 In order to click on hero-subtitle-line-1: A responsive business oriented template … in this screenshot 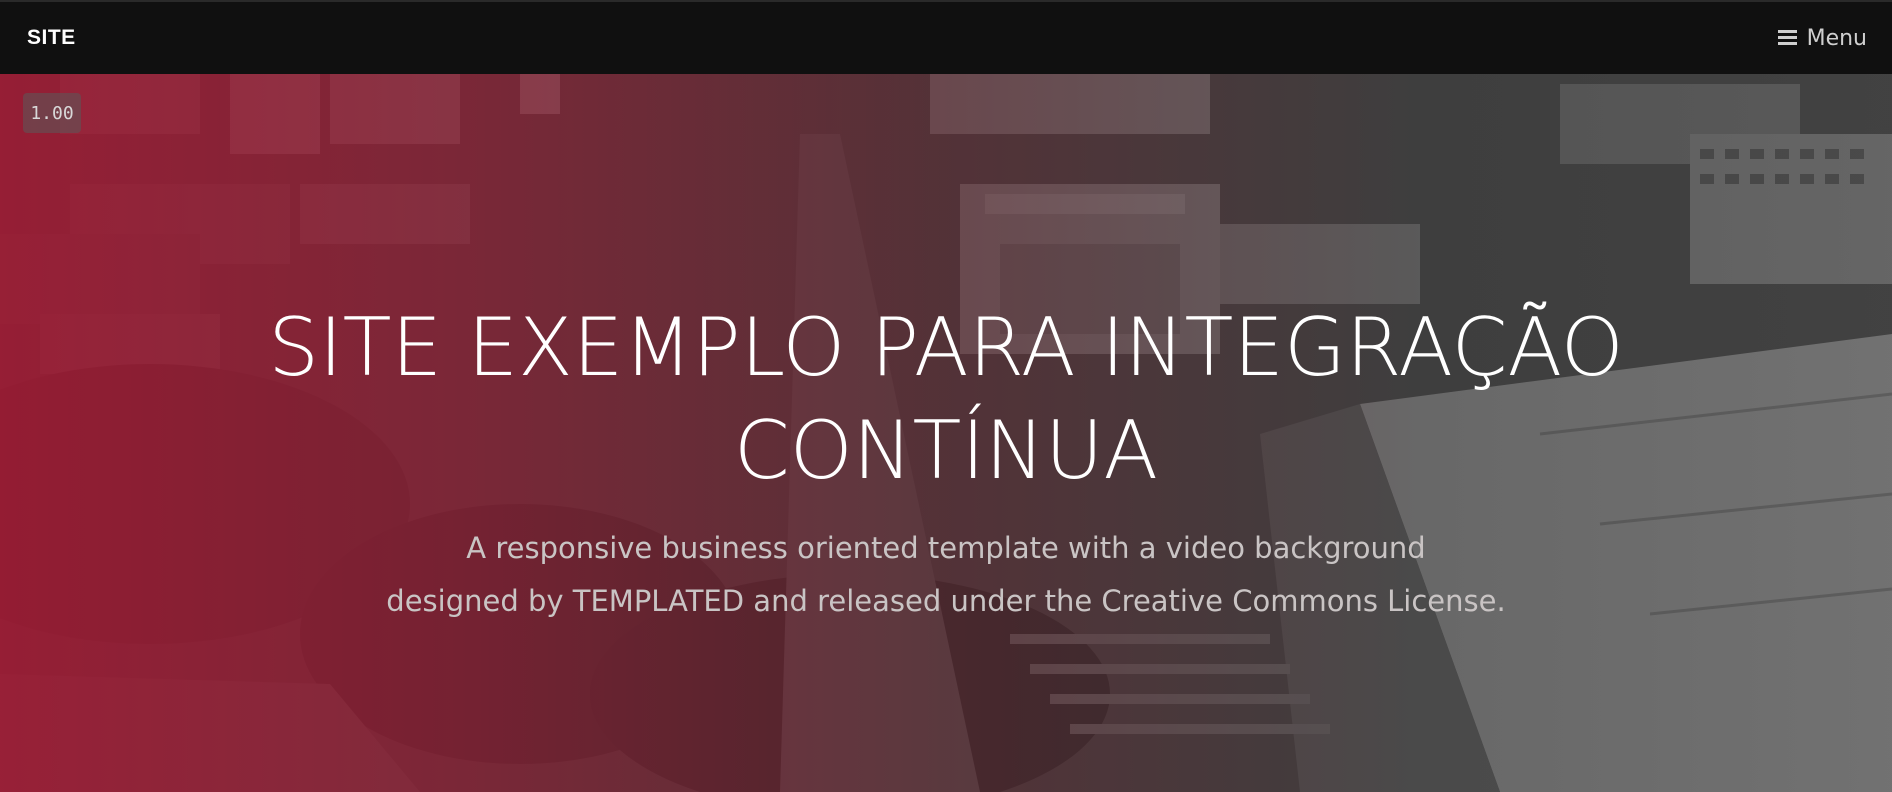, I will do `click(946, 548)`.